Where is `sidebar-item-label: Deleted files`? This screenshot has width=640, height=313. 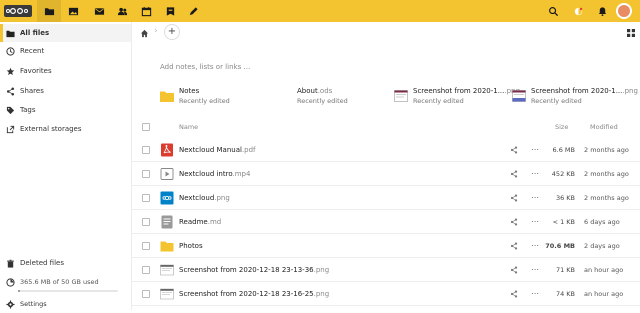
sidebar-item-label: Deleted files is located at coordinates (42, 263).